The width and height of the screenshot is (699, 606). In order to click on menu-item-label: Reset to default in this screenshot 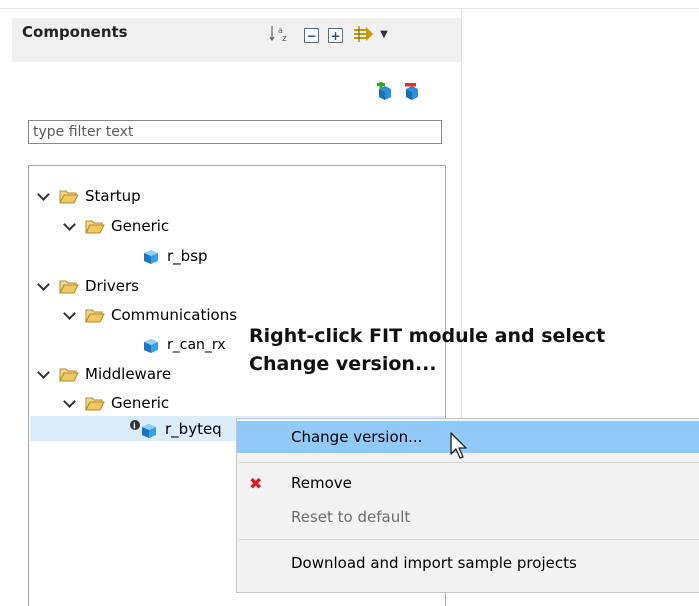, I will do `click(351, 517)`.